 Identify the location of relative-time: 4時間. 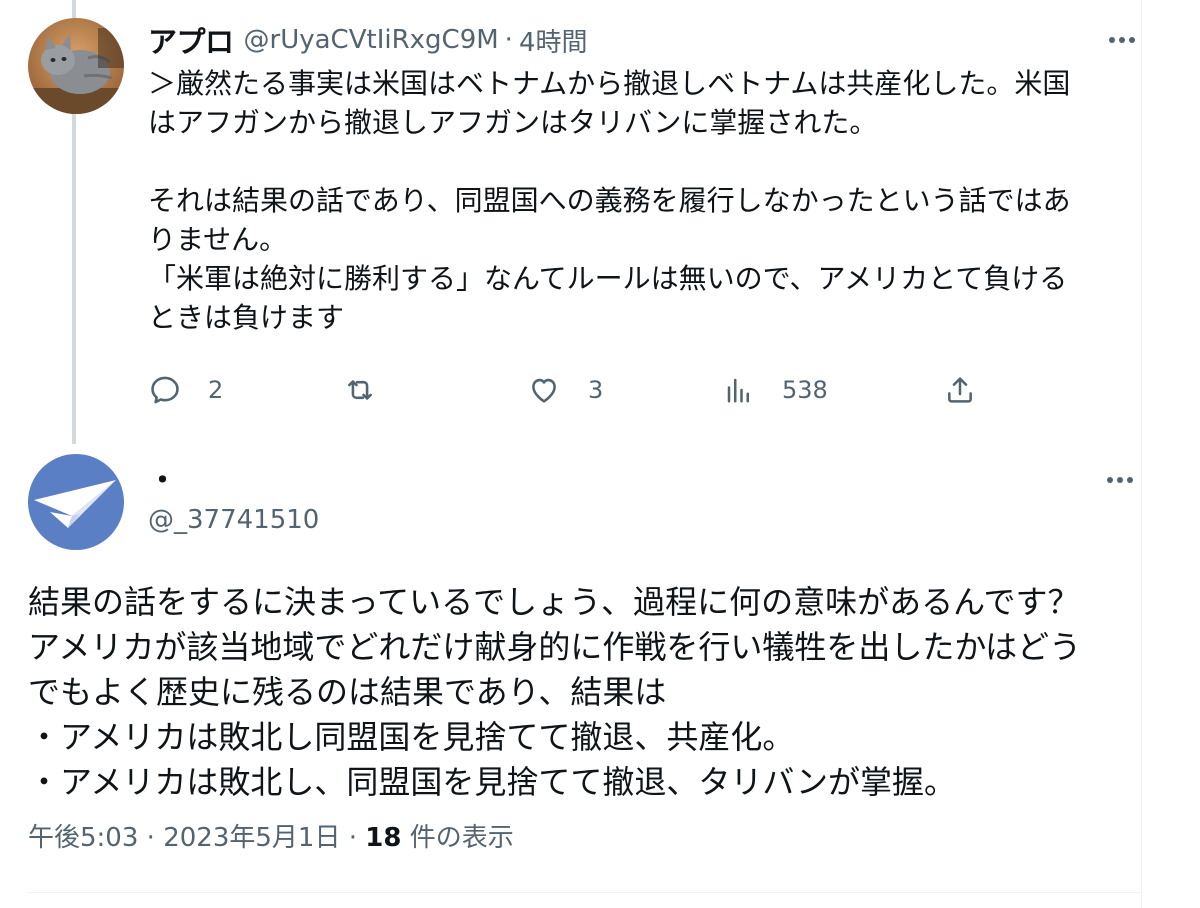
(553, 40).